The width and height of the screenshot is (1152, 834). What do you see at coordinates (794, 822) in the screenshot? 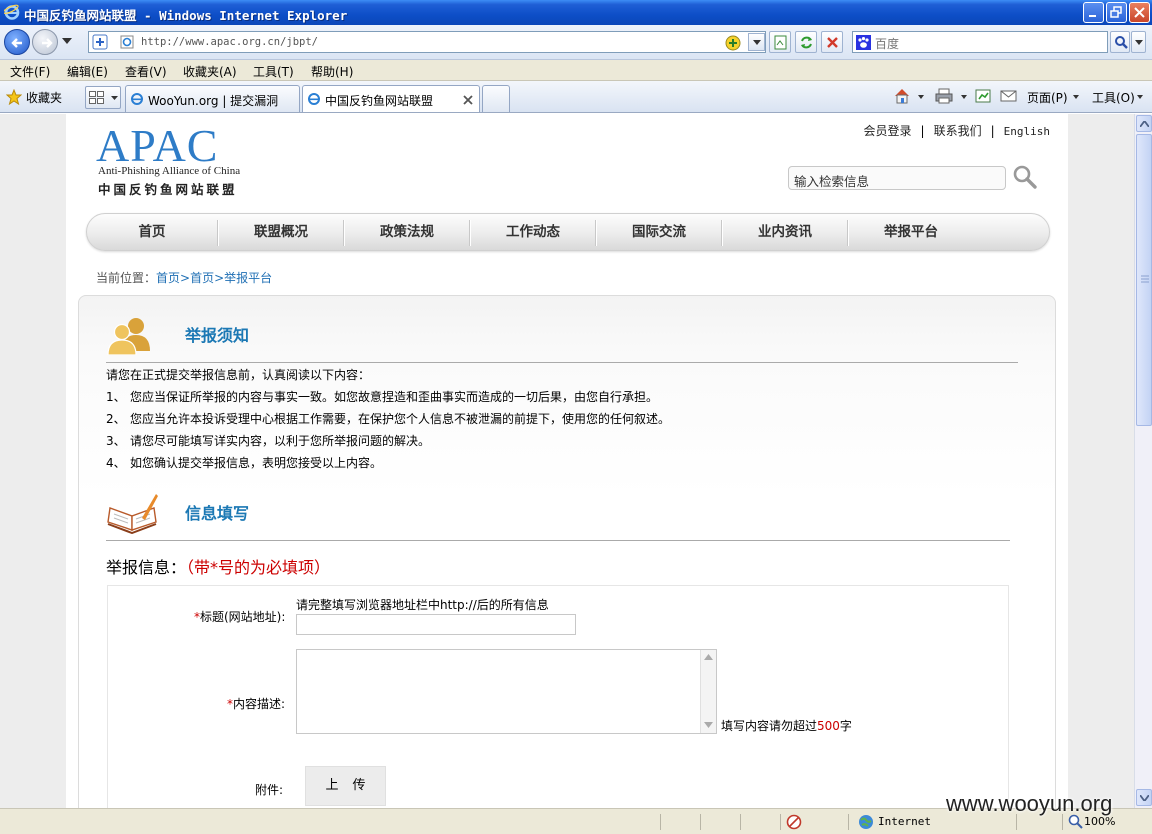
I see `popup-blocked-icon` at bounding box center [794, 822].